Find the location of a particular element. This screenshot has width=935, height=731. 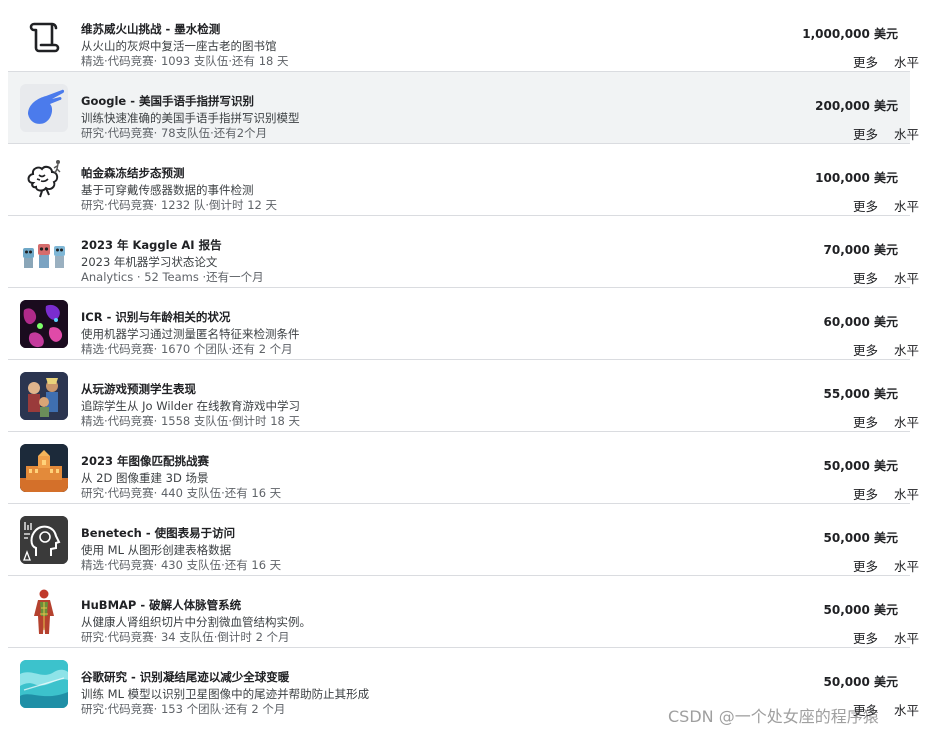

competition-meta: 研究·代码竞赛· 153 个团队·还有 2 个月 is located at coordinates (183, 709).